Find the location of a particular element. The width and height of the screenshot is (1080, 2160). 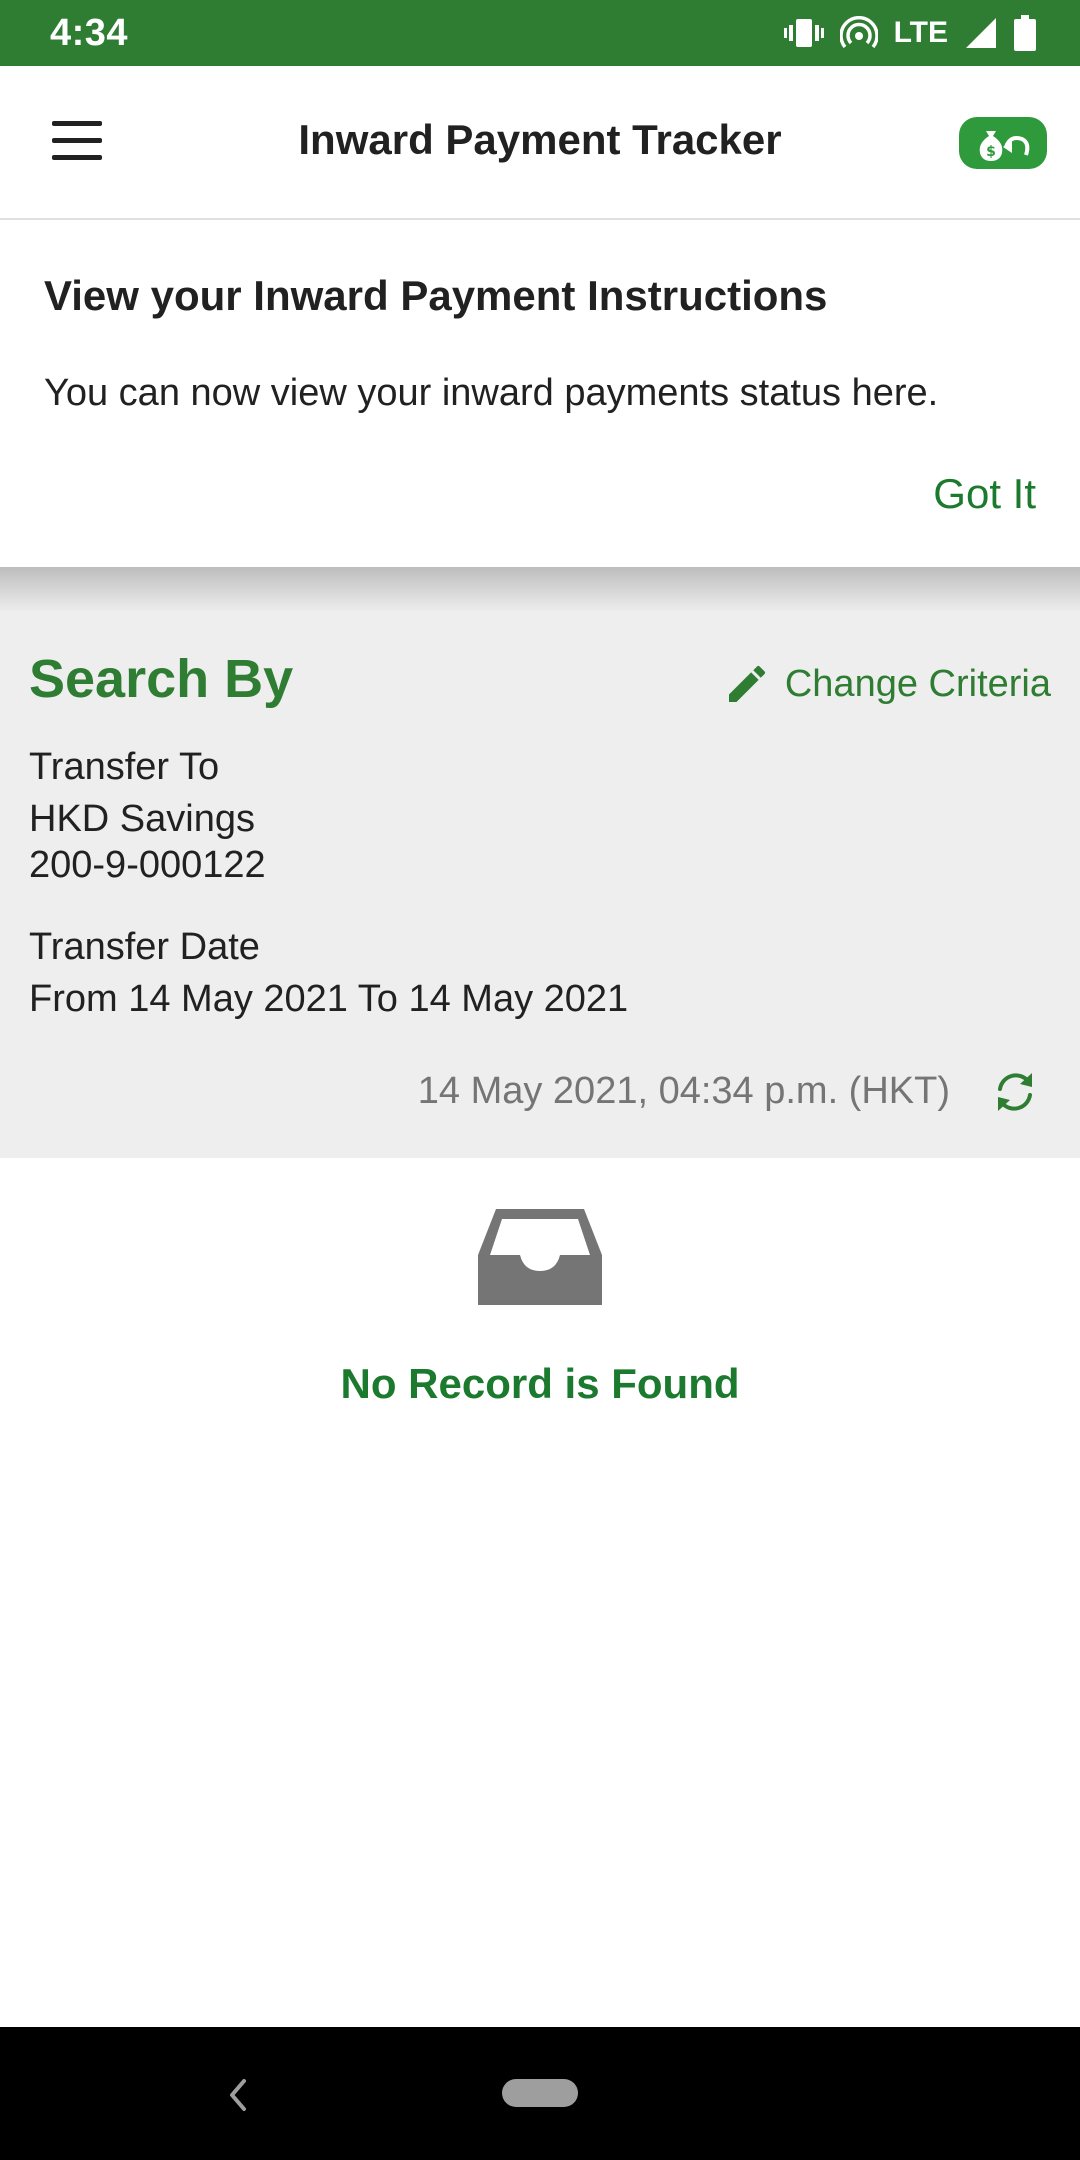

battery-icon is located at coordinates (1025, 33).